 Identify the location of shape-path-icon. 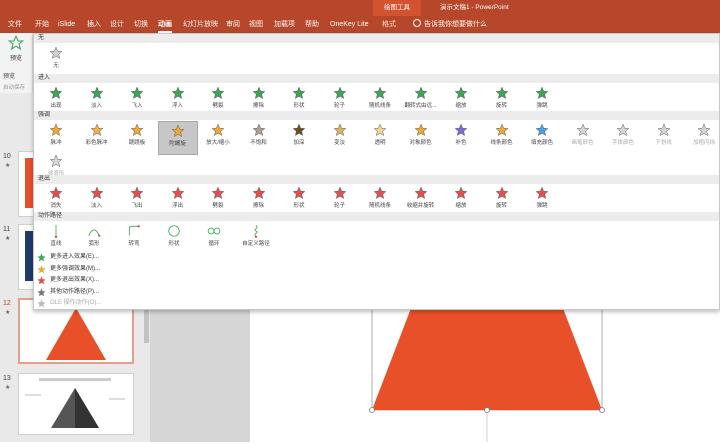
(174, 231).